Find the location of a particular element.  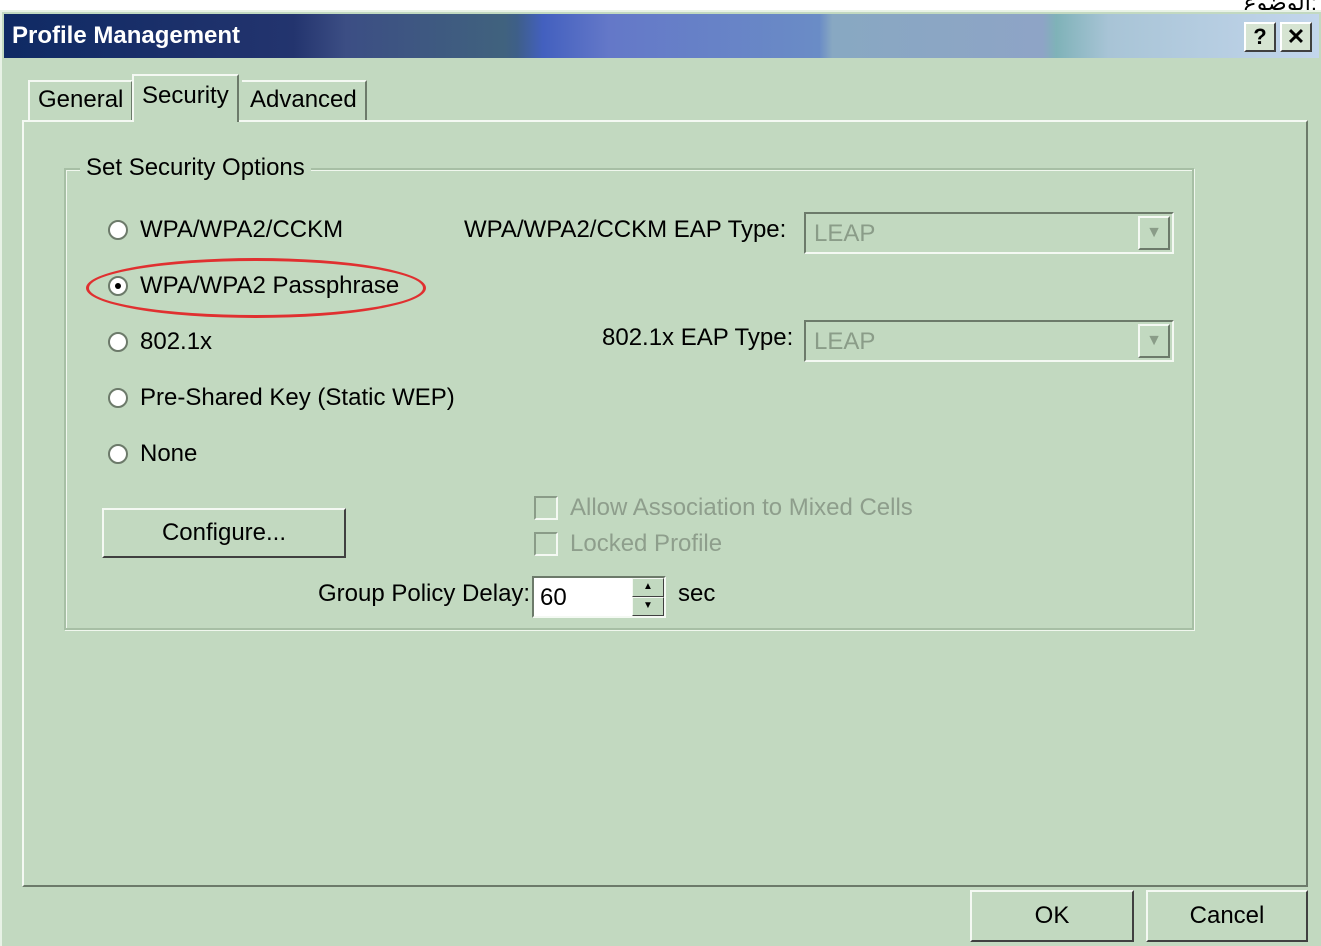

radio-8021x-label: 802.1x is located at coordinates (176, 342).